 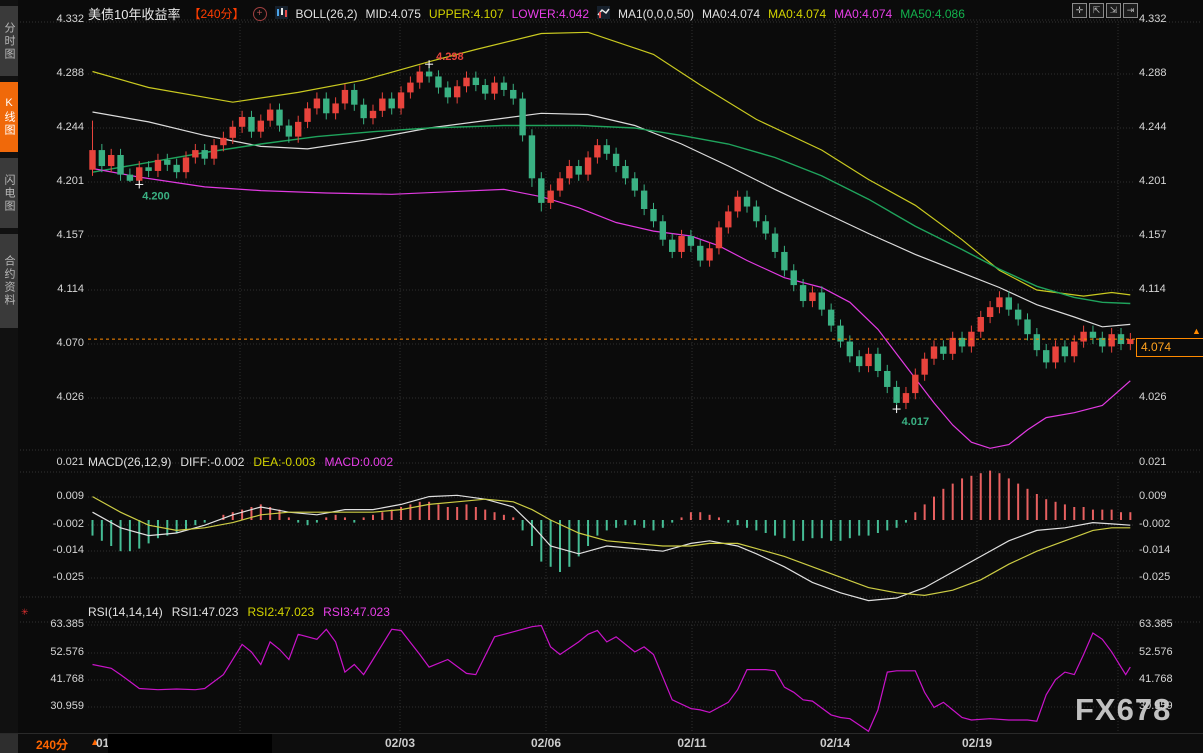 What do you see at coordinates (1196, 331) in the screenshot?
I see `price-anchor-icon: ▲` at bounding box center [1196, 331].